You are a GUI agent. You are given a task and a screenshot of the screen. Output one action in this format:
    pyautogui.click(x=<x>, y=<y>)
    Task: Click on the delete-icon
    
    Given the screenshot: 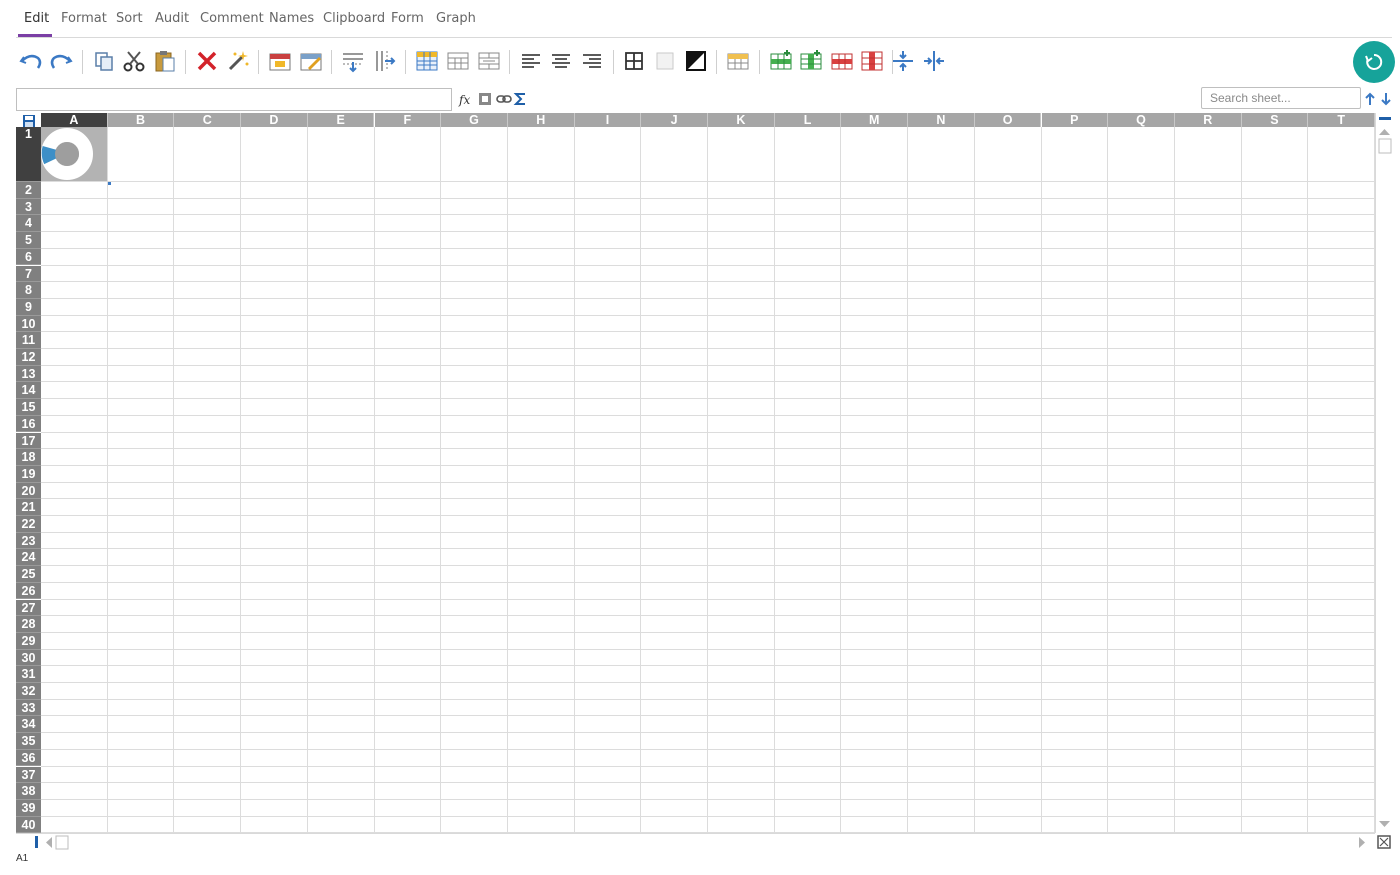 What is the action you would take?
    pyautogui.click(x=207, y=61)
    